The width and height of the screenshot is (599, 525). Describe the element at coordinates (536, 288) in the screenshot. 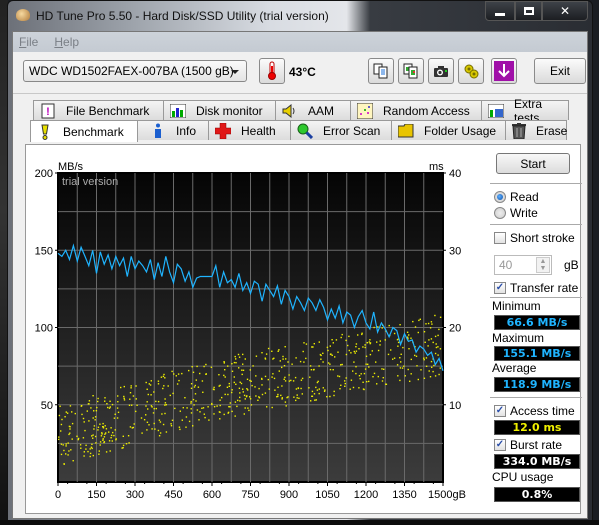

I see `transfer-rate-checkbox: ✓ Transfer rate` at that location.